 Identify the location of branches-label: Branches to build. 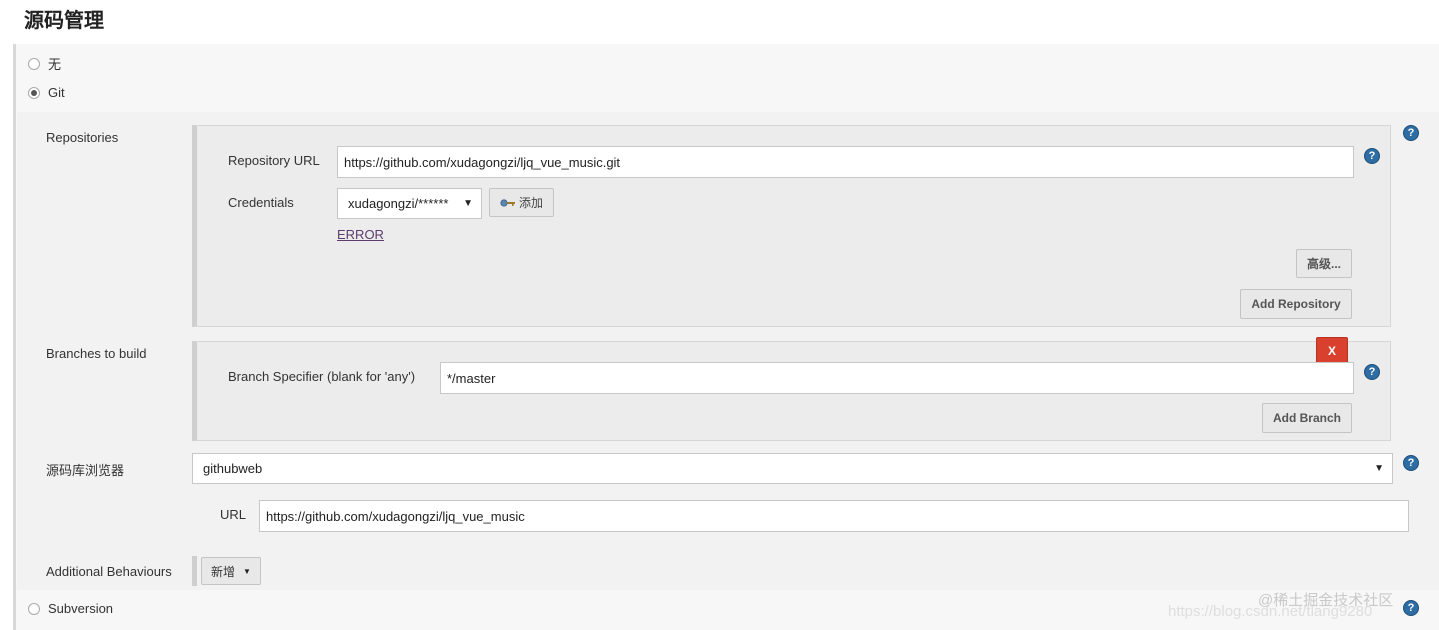
(96, 353).